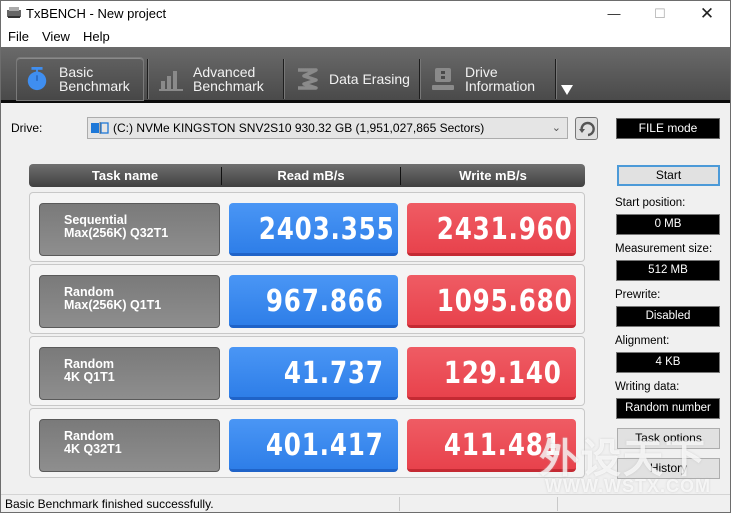  What do you see at coordinates (129, 445) in the screenshot?
I see `task-button: Random 4K Q32T1` at bounding box center [129, 445].